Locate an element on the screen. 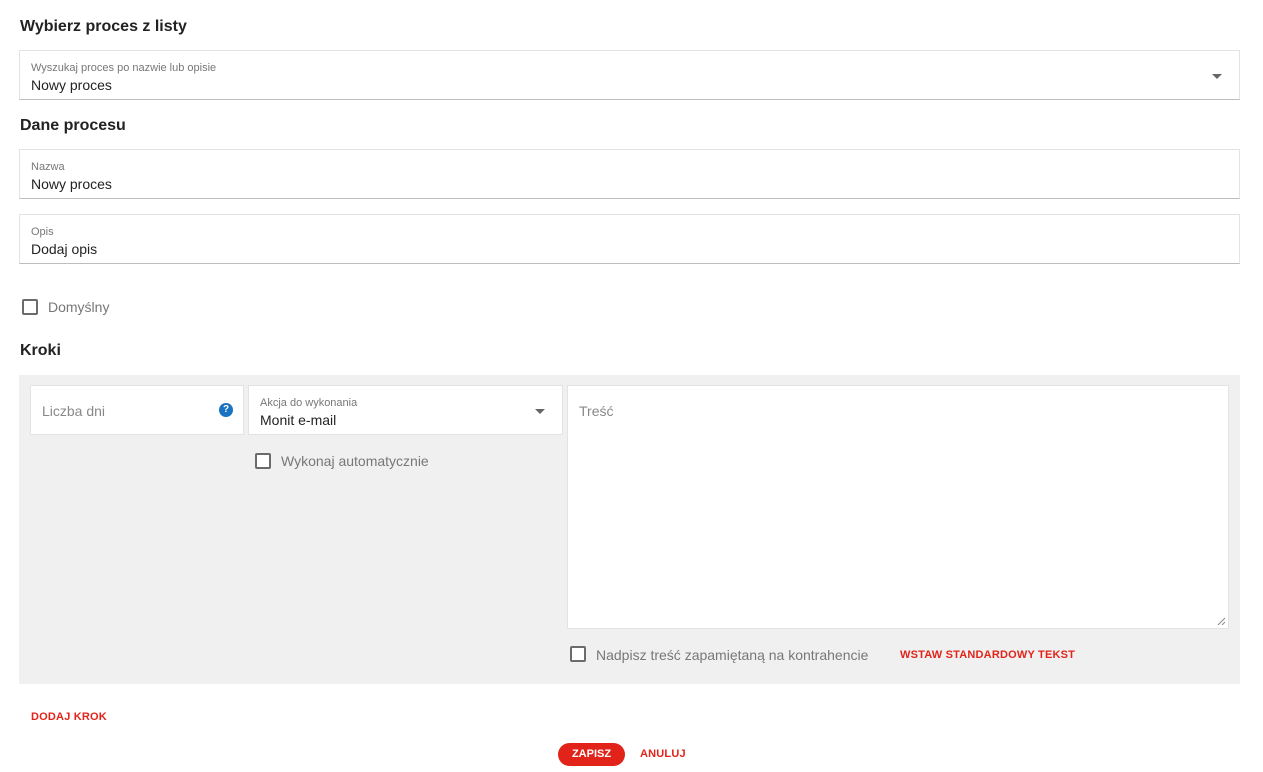  default-checkbox-label: Domyślny is located at coordinates (78, 307).